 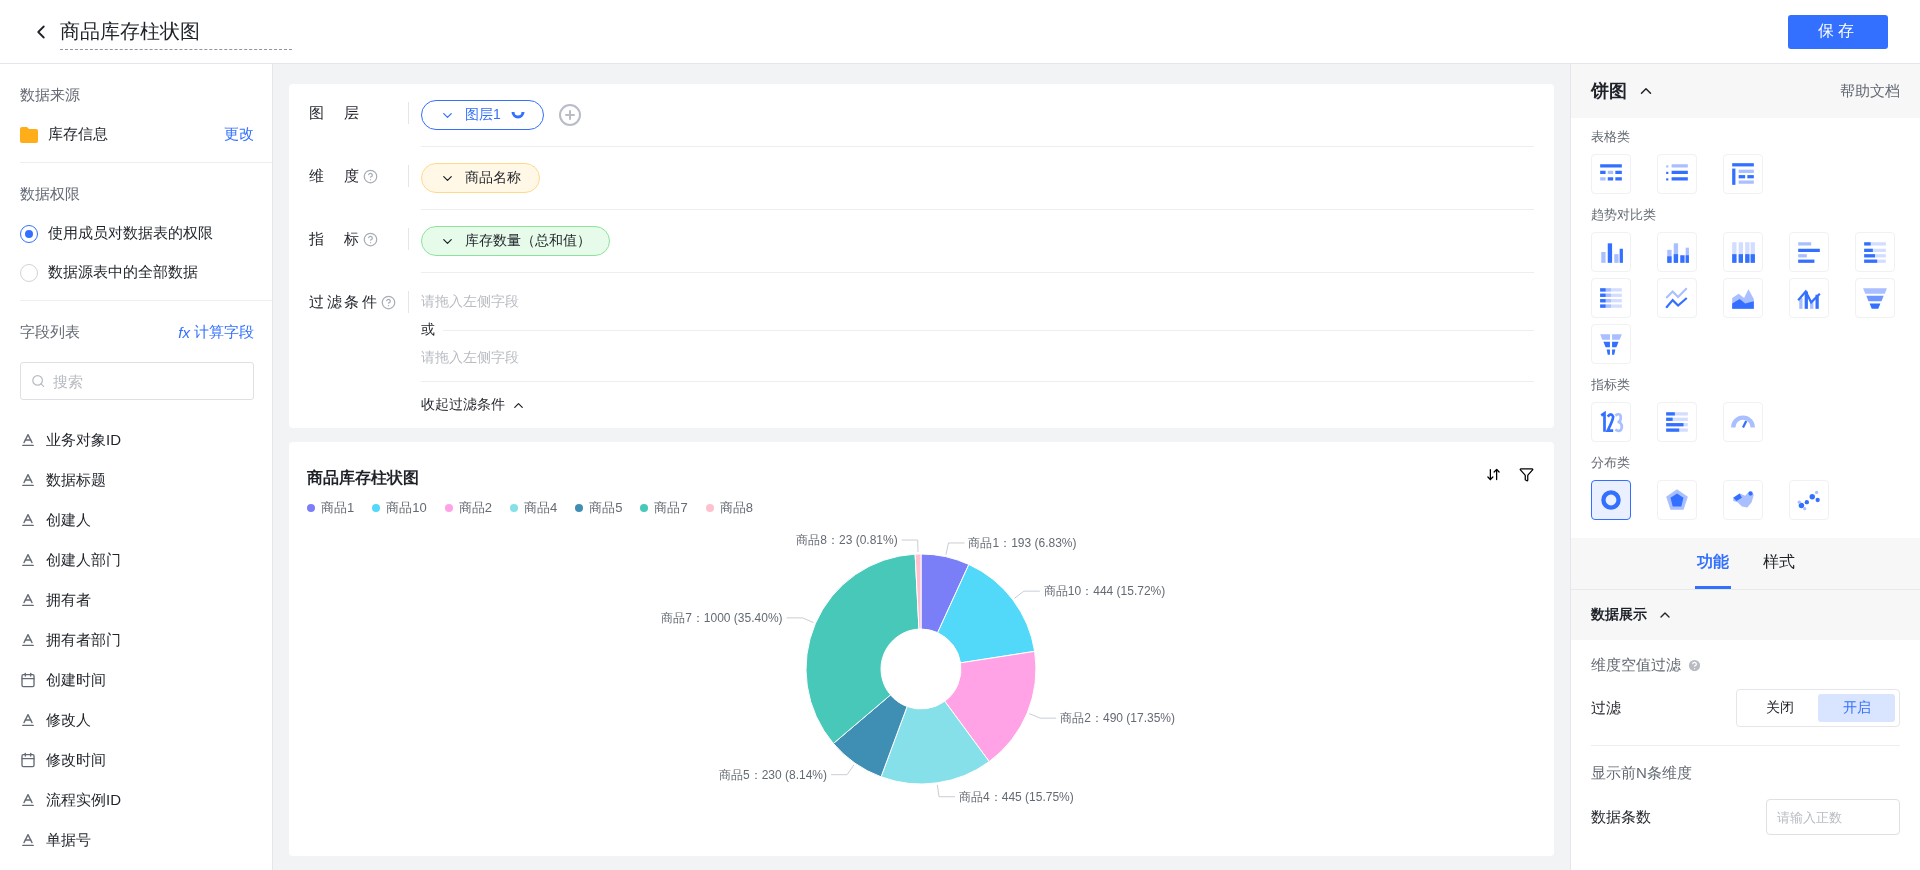 What do you see at coordinates (83, 440) in the screenshot?
I see `field-item: 业务对象ID` at bounding box center [83, 440].